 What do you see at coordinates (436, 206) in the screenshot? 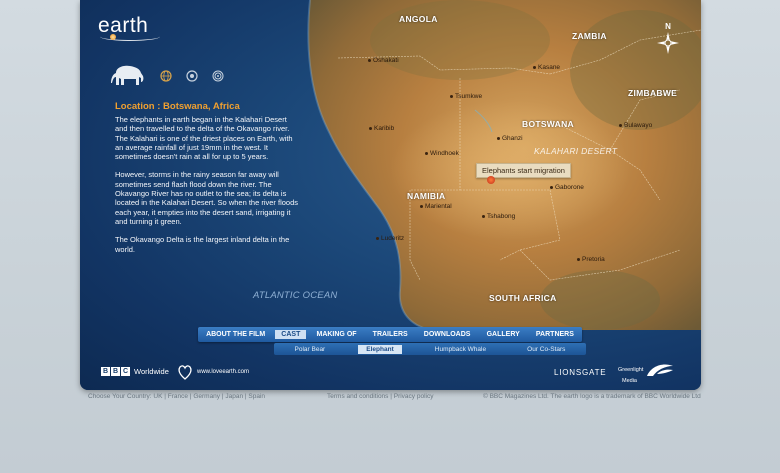
I see `city-mariental: Mariental` at bounding box center [436, 206].